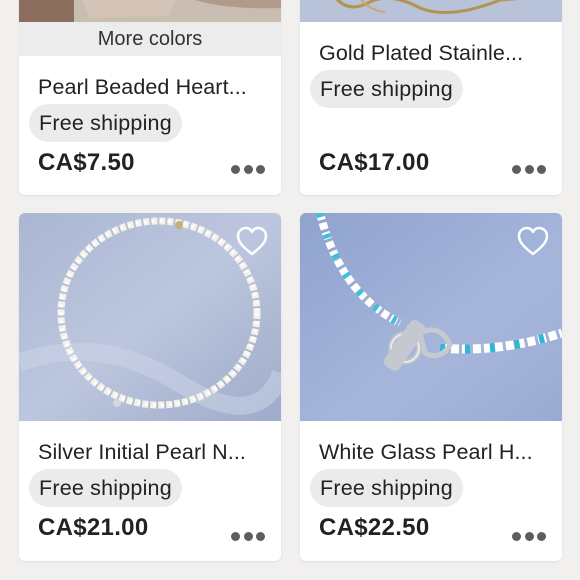 The image size is (580, 580). I want to click on listing-price: CA$17.00, so click(374, 162).